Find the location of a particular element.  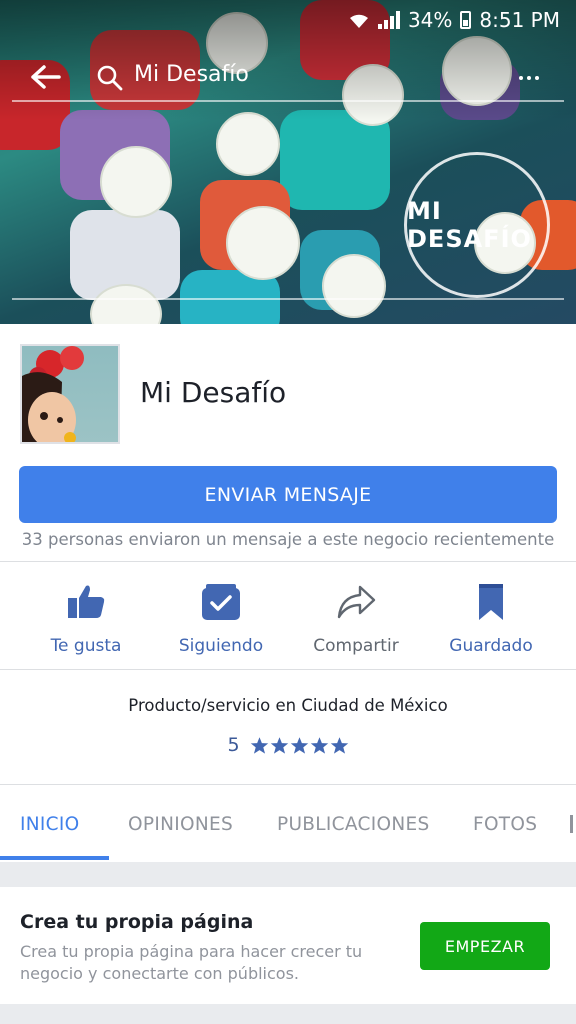

share-icon is located at coordinates (356, 602).